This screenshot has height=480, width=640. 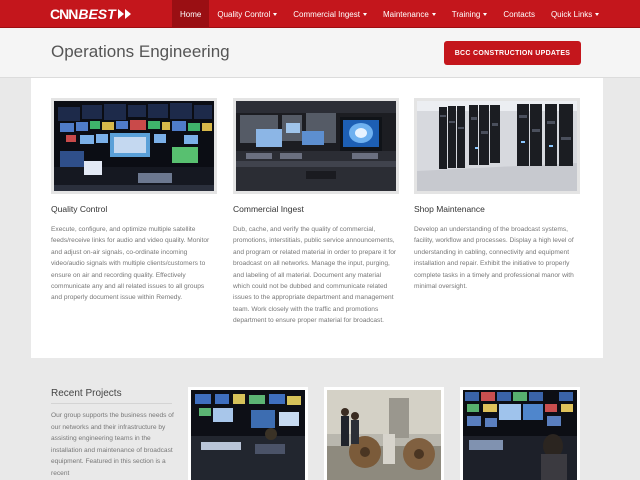 I want to click on service-title: Commercial Ingest, so click(x=316, y=209).